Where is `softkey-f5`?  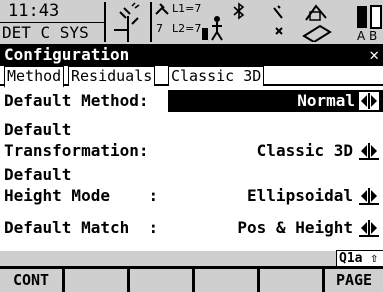 softkey-f5 is located at coordinates (291, 280).